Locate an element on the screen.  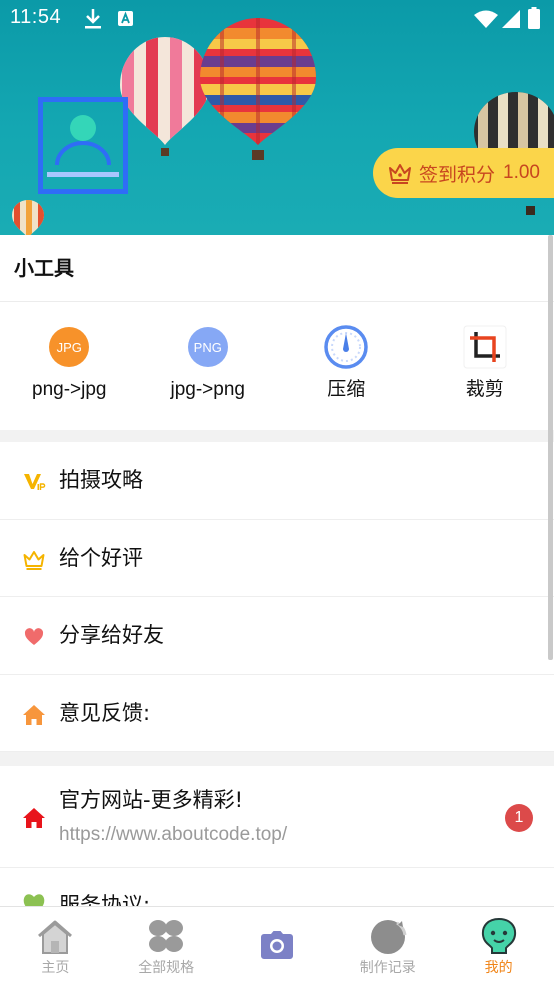
clover-icon is located at coordinates (166, 936).